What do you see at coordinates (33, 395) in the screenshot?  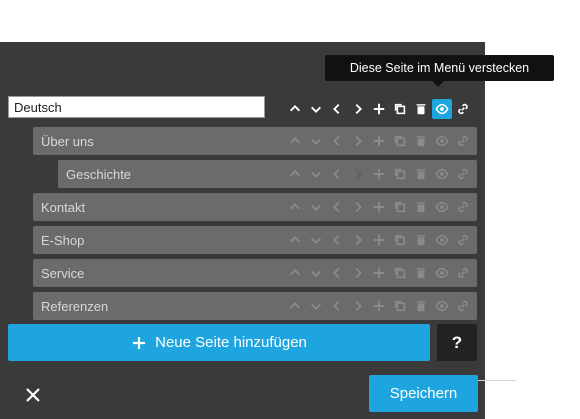 I see `close-button` at bounding box center [33, 395].